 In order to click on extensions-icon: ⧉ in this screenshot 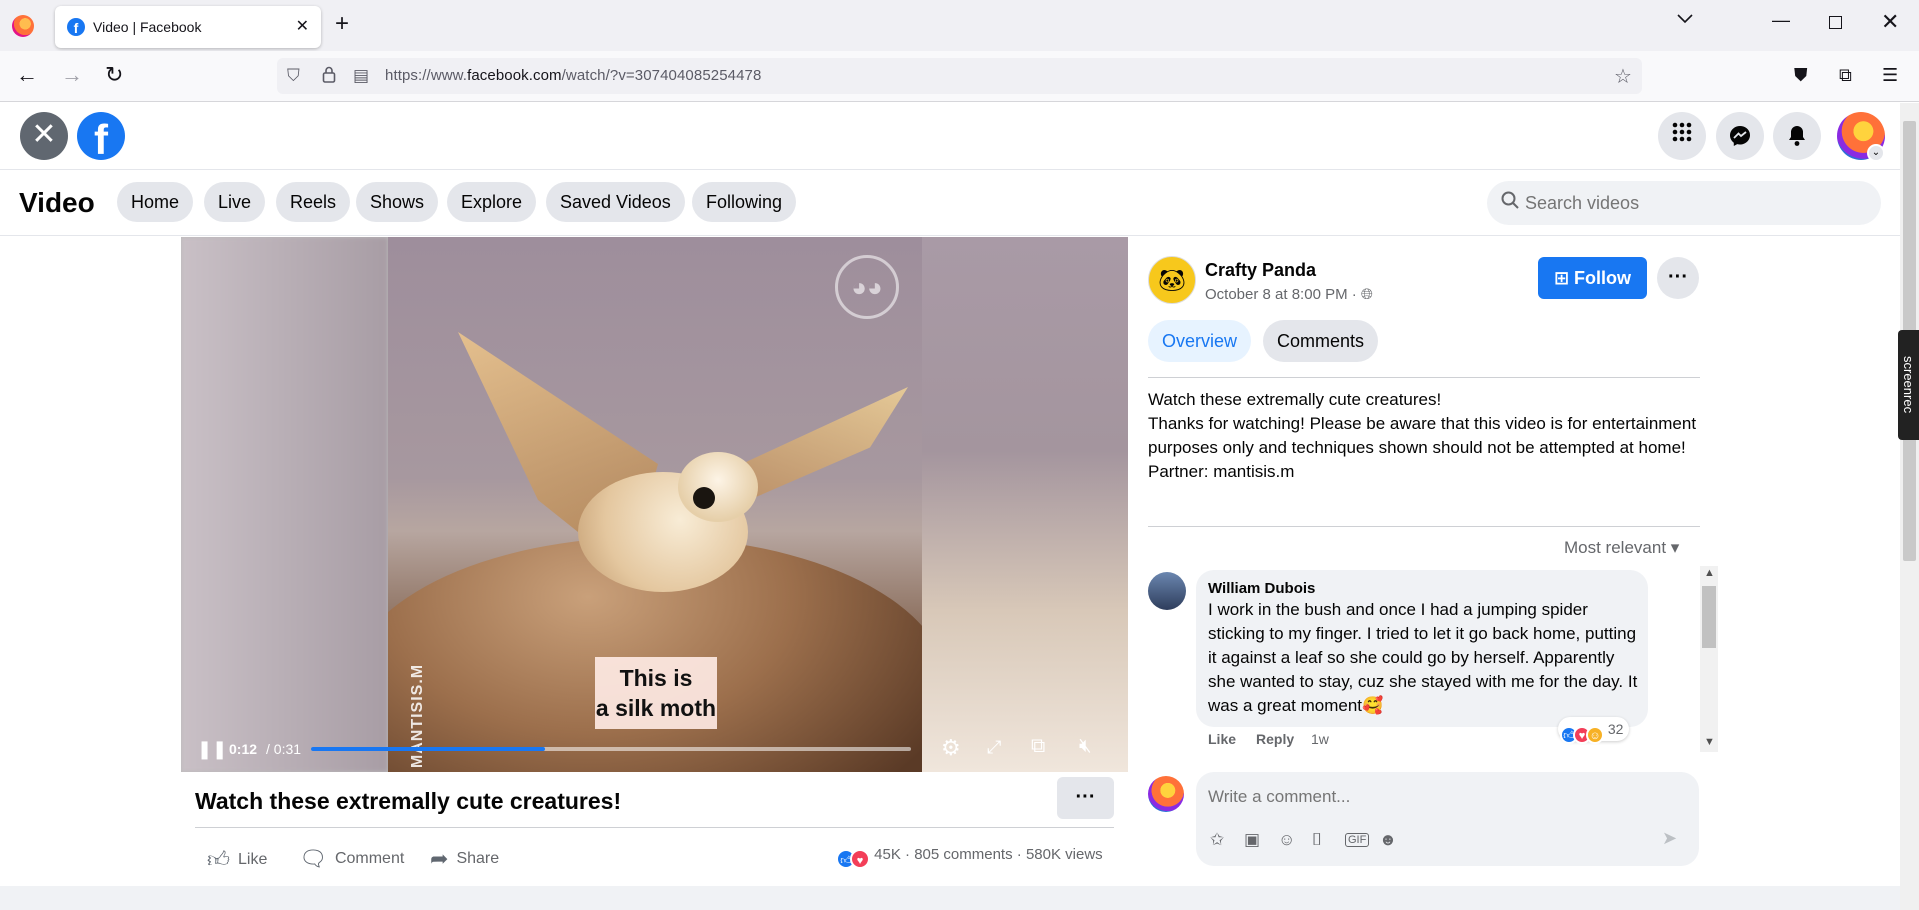, I will do `click(1845, 75)`.